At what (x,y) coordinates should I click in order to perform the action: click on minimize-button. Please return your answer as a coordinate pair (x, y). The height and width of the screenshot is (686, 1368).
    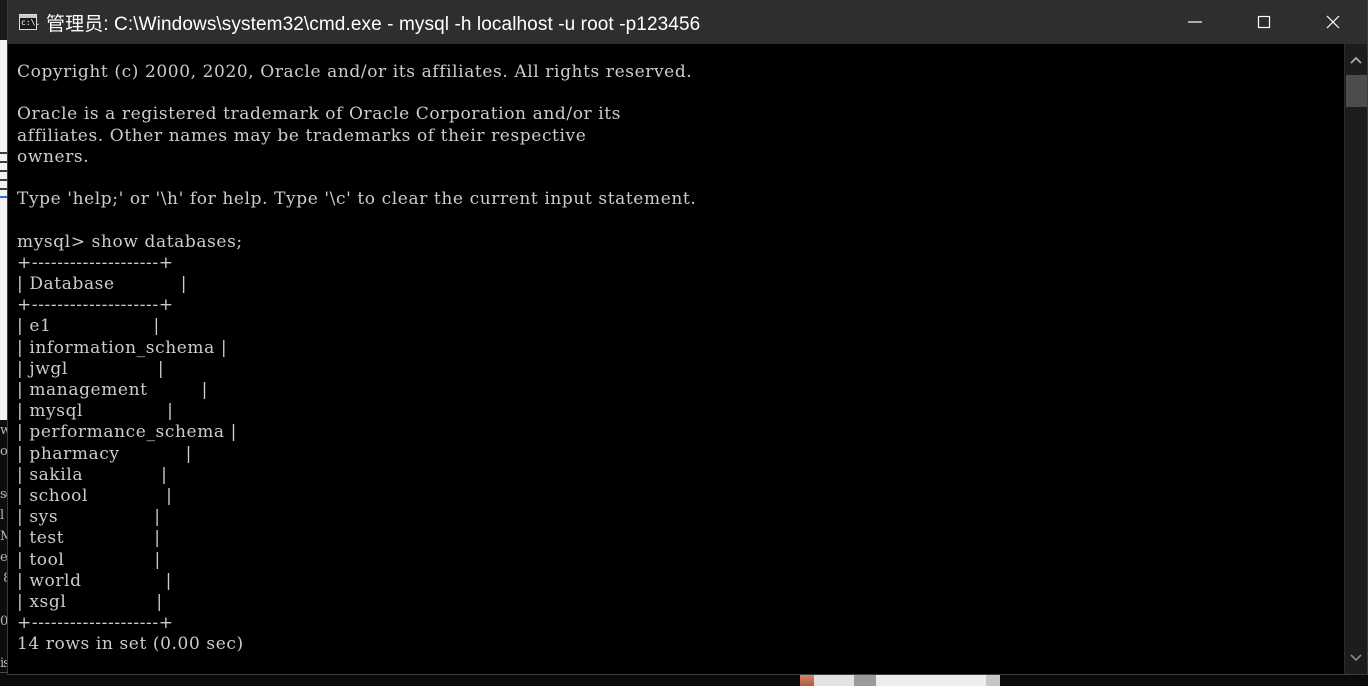
    Looking at the image, I should click on (1194, 22).